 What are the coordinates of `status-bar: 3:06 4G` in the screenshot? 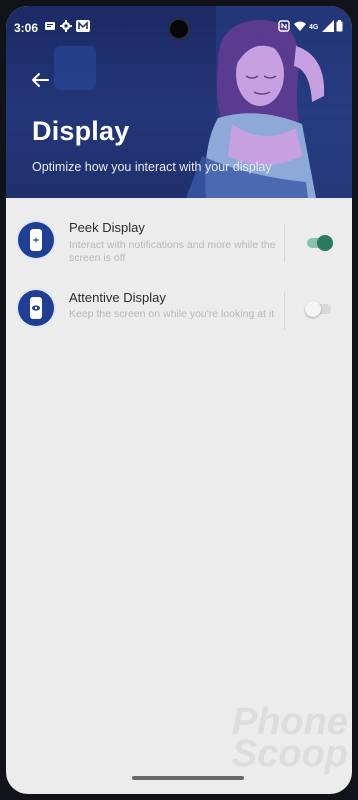 It's located at (179, 24).